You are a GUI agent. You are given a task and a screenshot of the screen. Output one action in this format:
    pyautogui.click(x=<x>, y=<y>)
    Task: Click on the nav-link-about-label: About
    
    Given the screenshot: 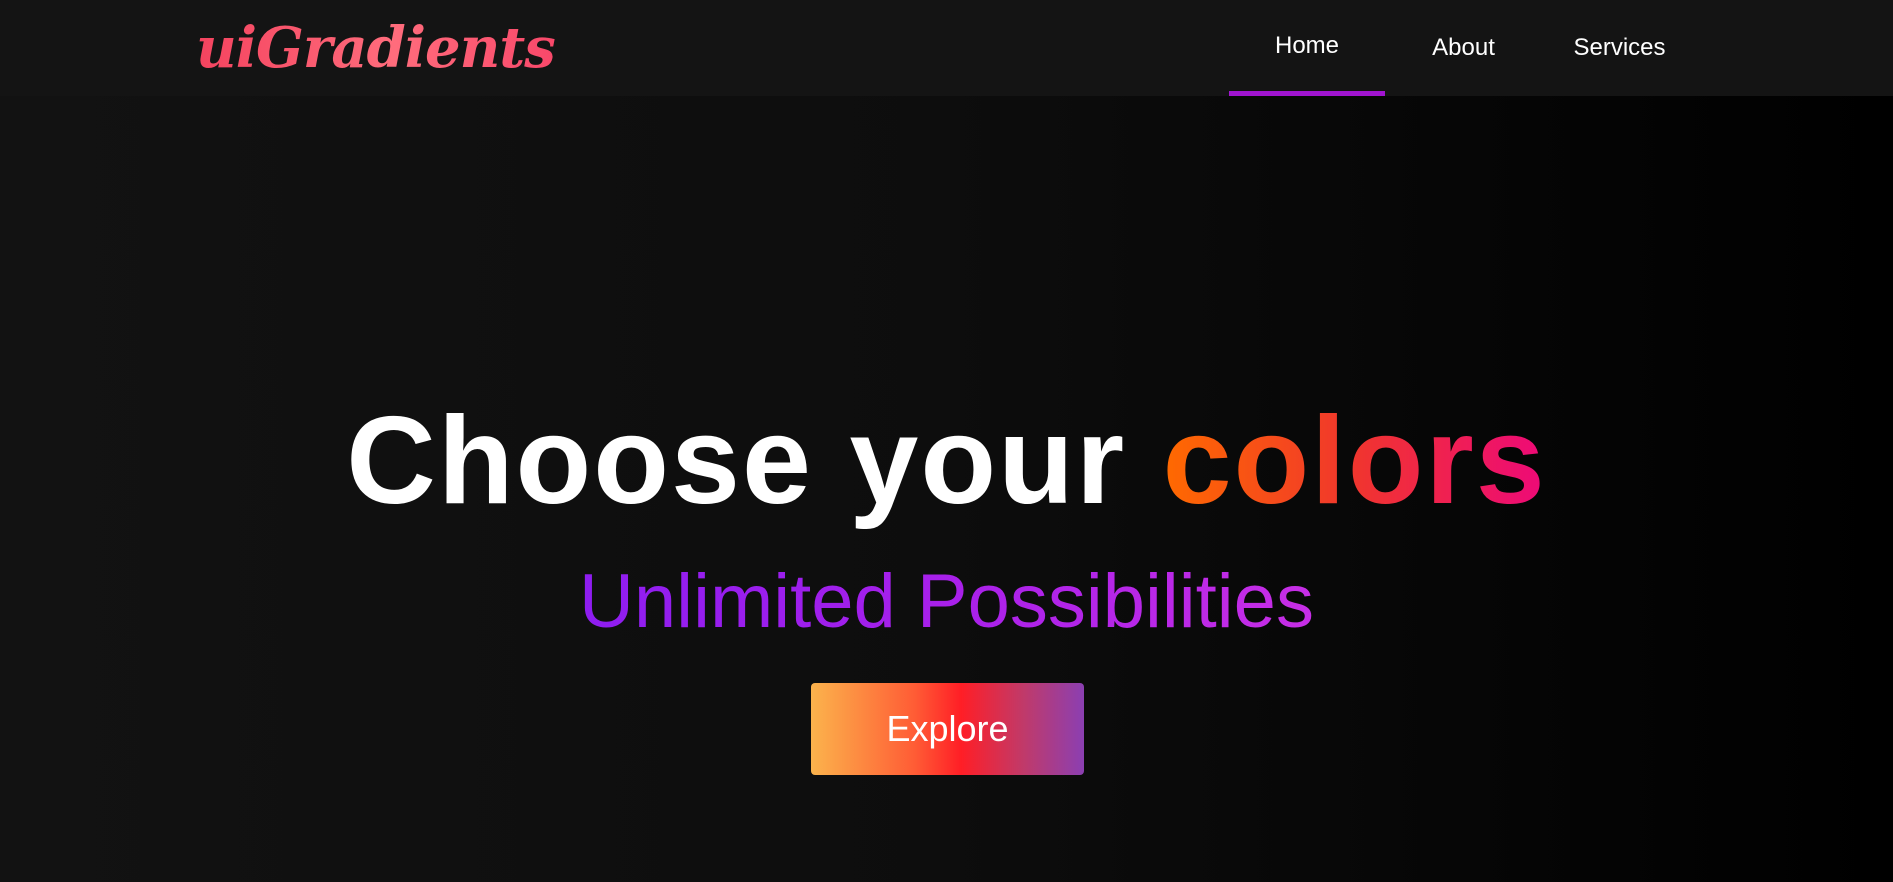 What is the action you would take?
    pyautogui.click(x=1463, y=47)
    